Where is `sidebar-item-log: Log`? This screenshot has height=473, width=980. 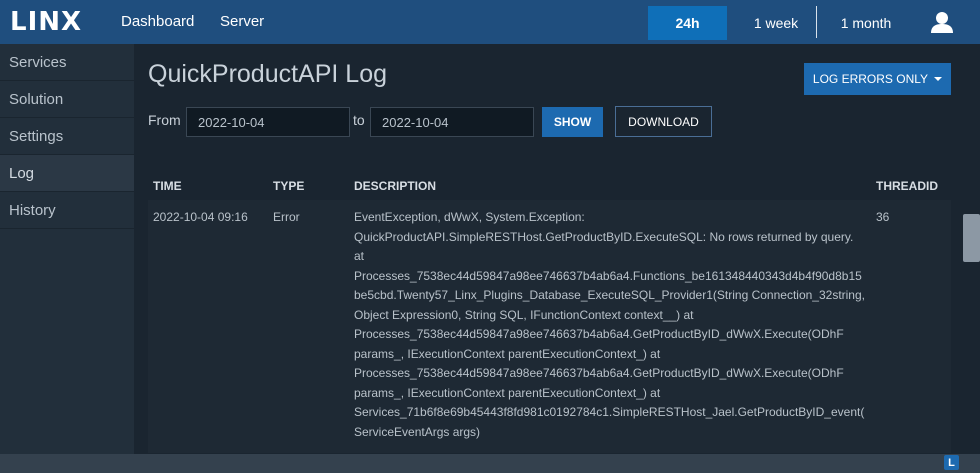 sidebar-item-log: Log is located at coordinates (67, 173).